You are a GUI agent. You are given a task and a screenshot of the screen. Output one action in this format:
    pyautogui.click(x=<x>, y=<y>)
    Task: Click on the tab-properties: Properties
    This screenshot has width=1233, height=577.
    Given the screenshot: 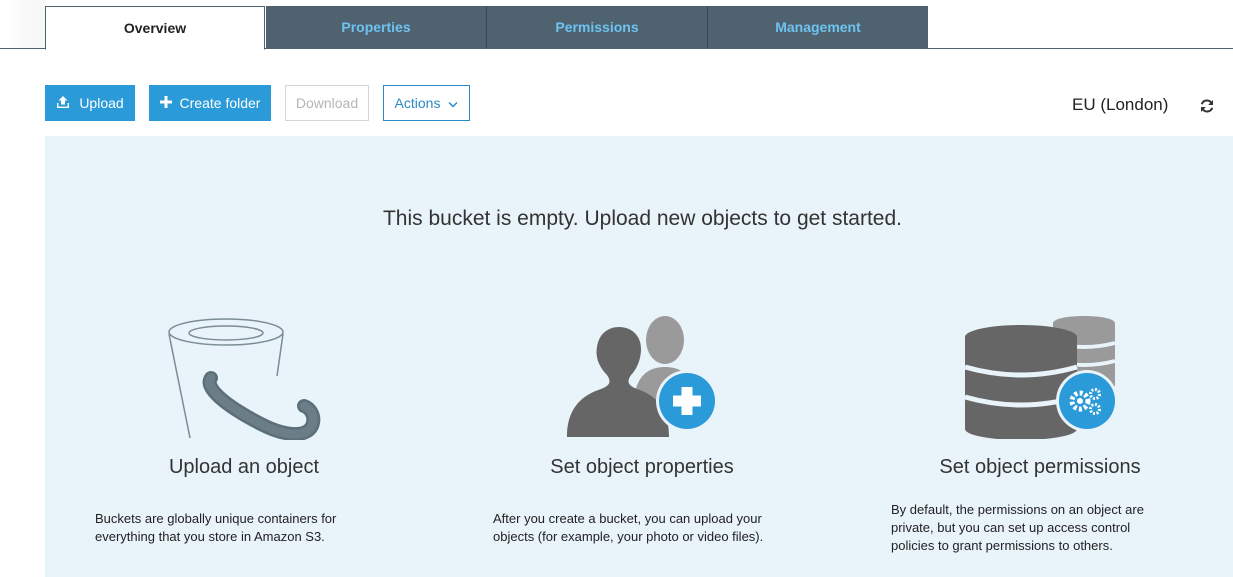 What is the action you would take?
    pyautogui.click(x=376, y=27)
    